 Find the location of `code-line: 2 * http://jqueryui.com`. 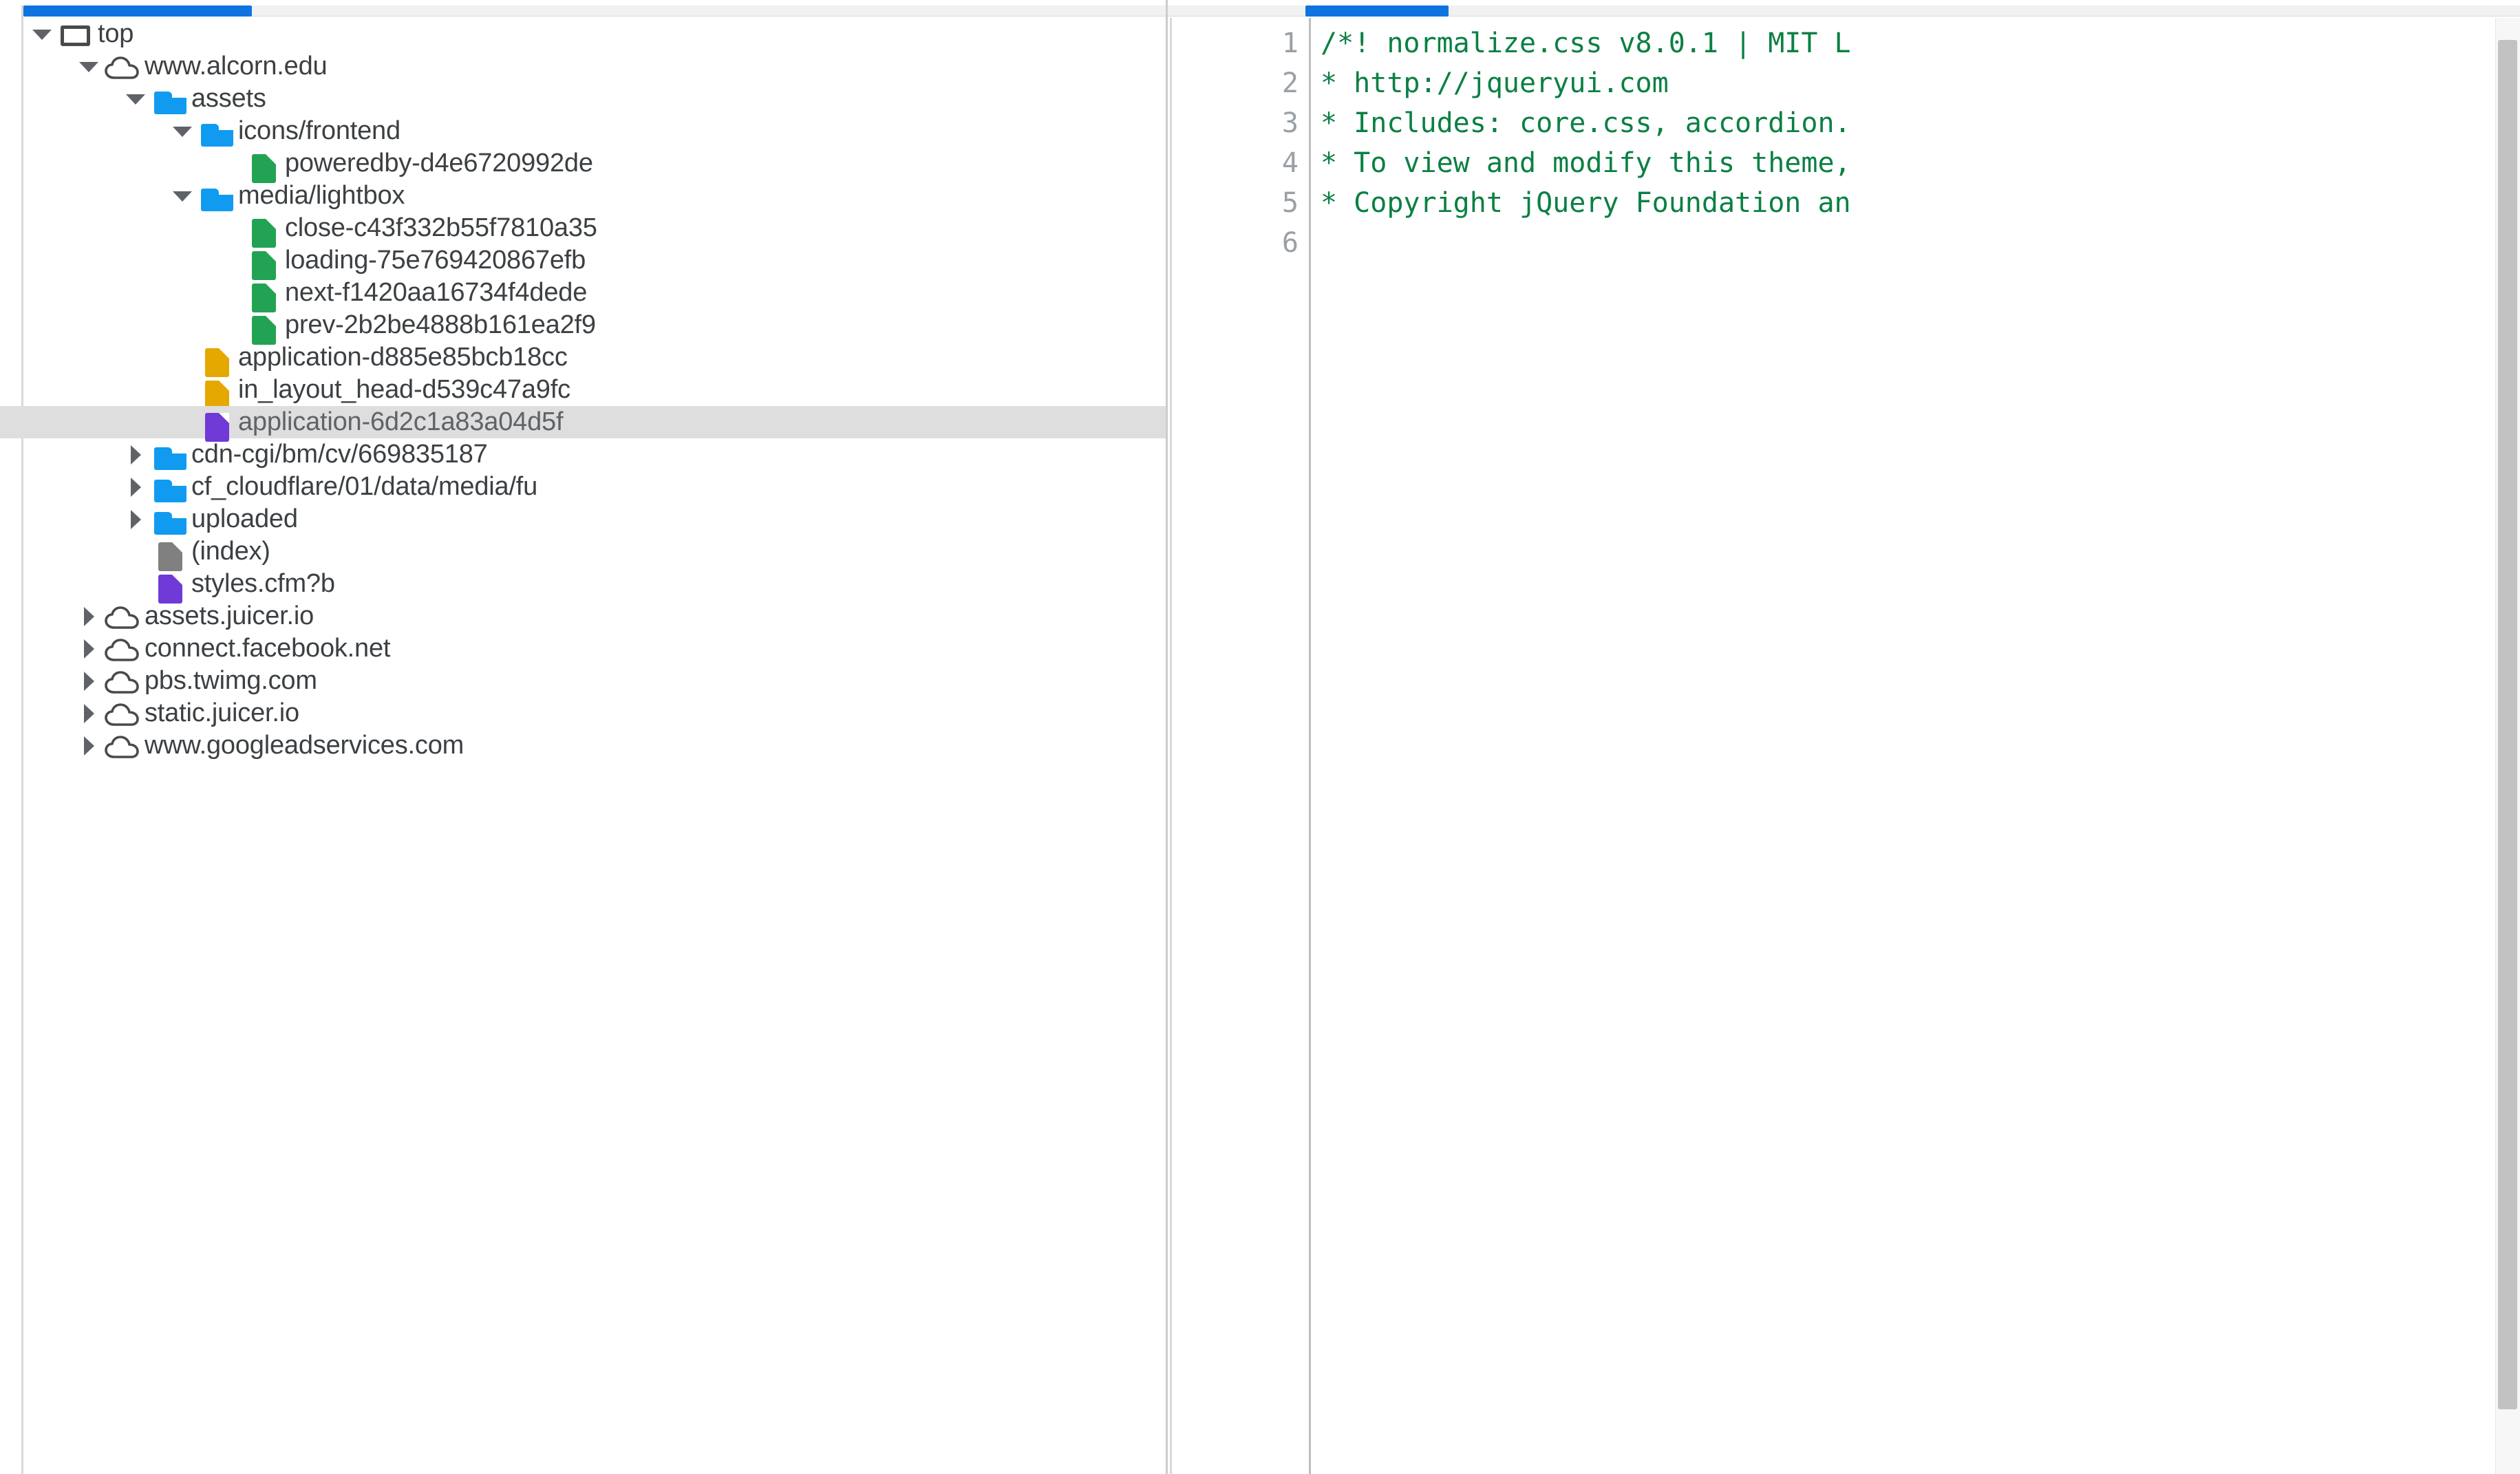

code-line: 2 * http://jqueryui.com is located at coordinates (1844, 83).